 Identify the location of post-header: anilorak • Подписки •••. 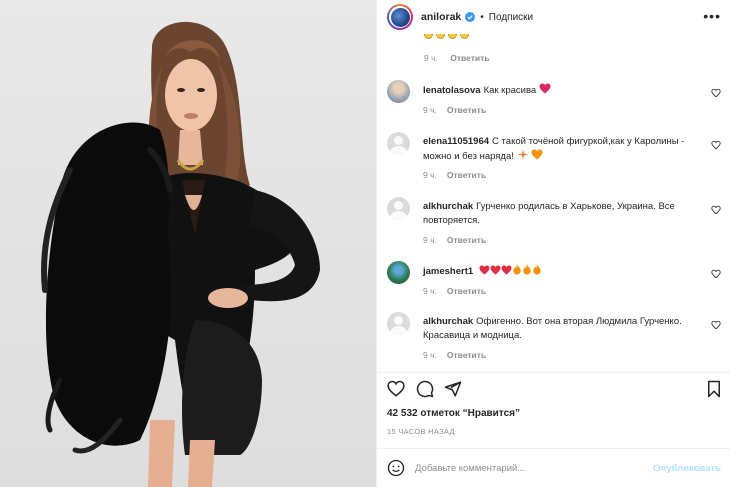
(553, 17).